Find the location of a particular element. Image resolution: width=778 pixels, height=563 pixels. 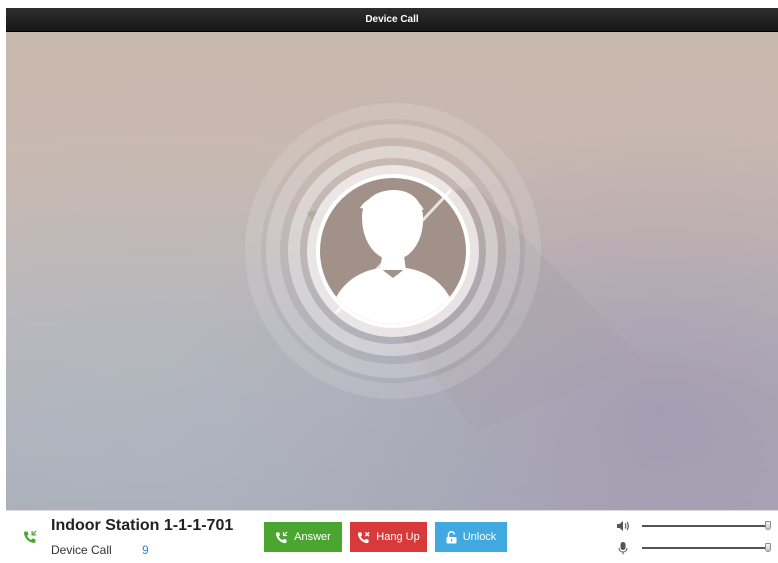

microphone-volume-fill is located at coordinates (705, 548).